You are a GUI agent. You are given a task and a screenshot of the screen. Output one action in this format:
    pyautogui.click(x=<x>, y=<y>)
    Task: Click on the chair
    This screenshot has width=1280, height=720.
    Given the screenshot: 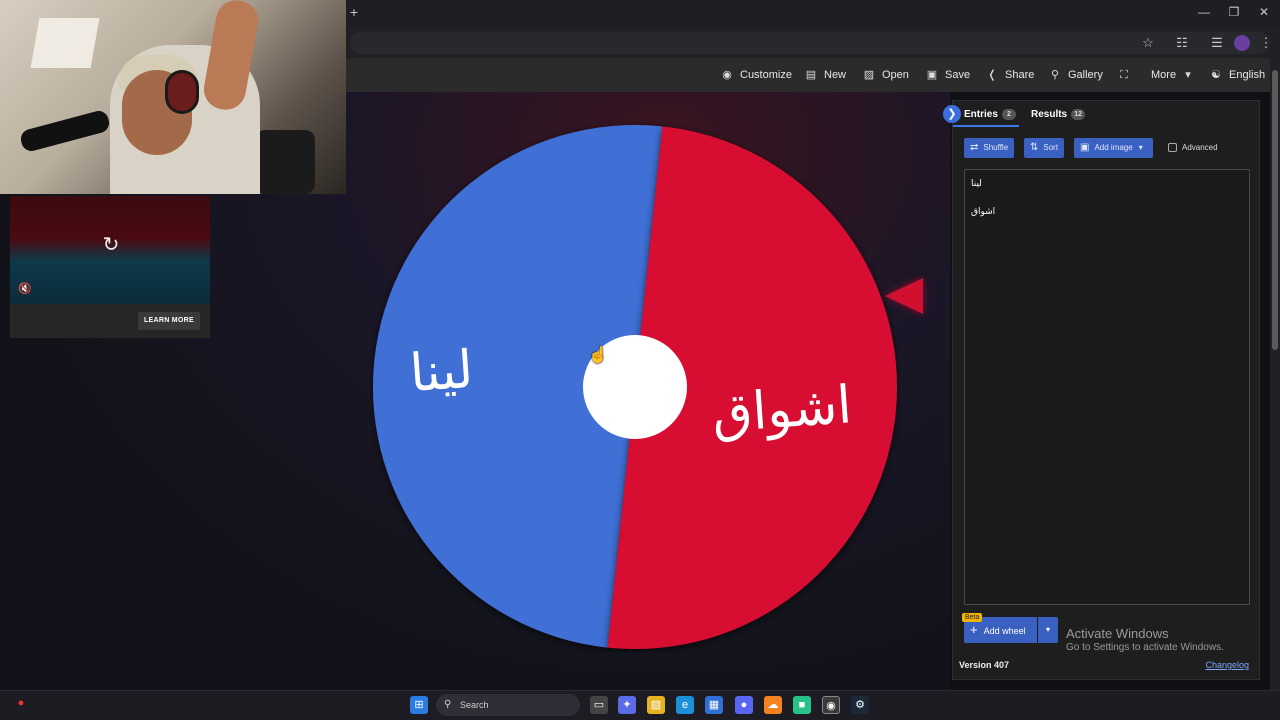 What is the action you would take?
    pyautogui.click(x=285, y=162)
    